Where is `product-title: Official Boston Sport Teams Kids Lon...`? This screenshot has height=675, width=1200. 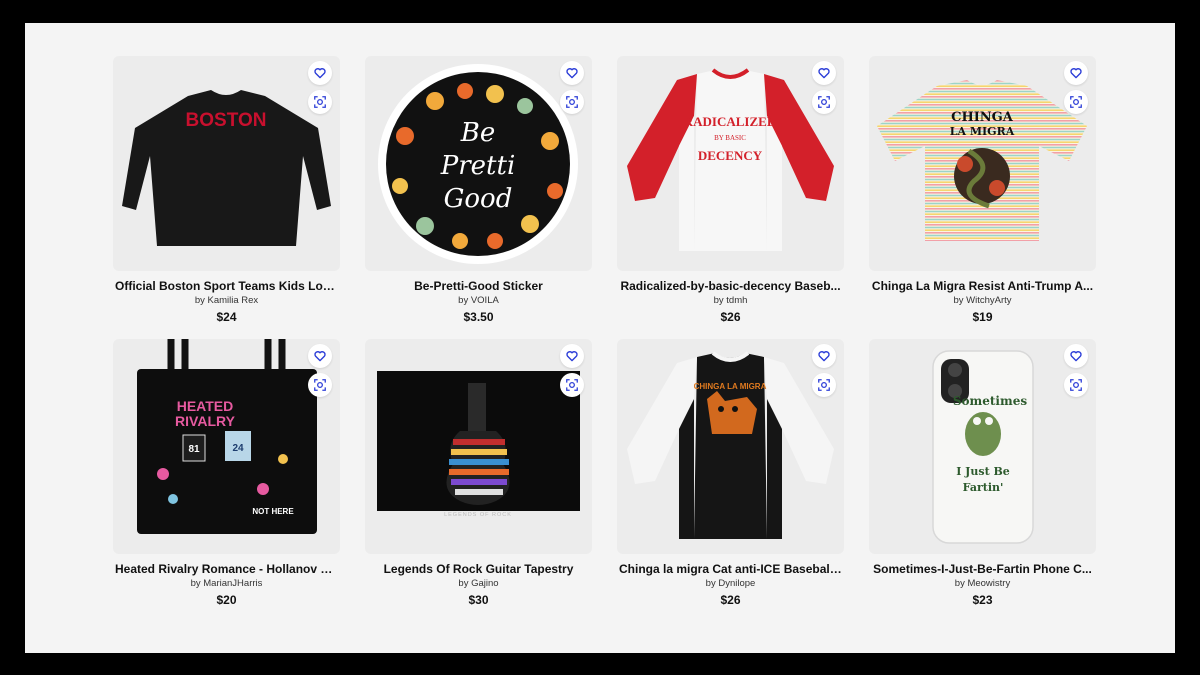
product-title: Official Boston Sport Teams Kids Lon... is located at coordinates (226, 286).